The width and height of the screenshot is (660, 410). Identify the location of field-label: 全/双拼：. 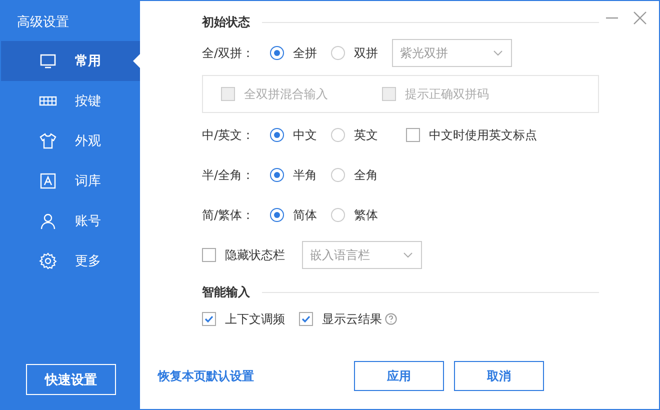
(229, 53).